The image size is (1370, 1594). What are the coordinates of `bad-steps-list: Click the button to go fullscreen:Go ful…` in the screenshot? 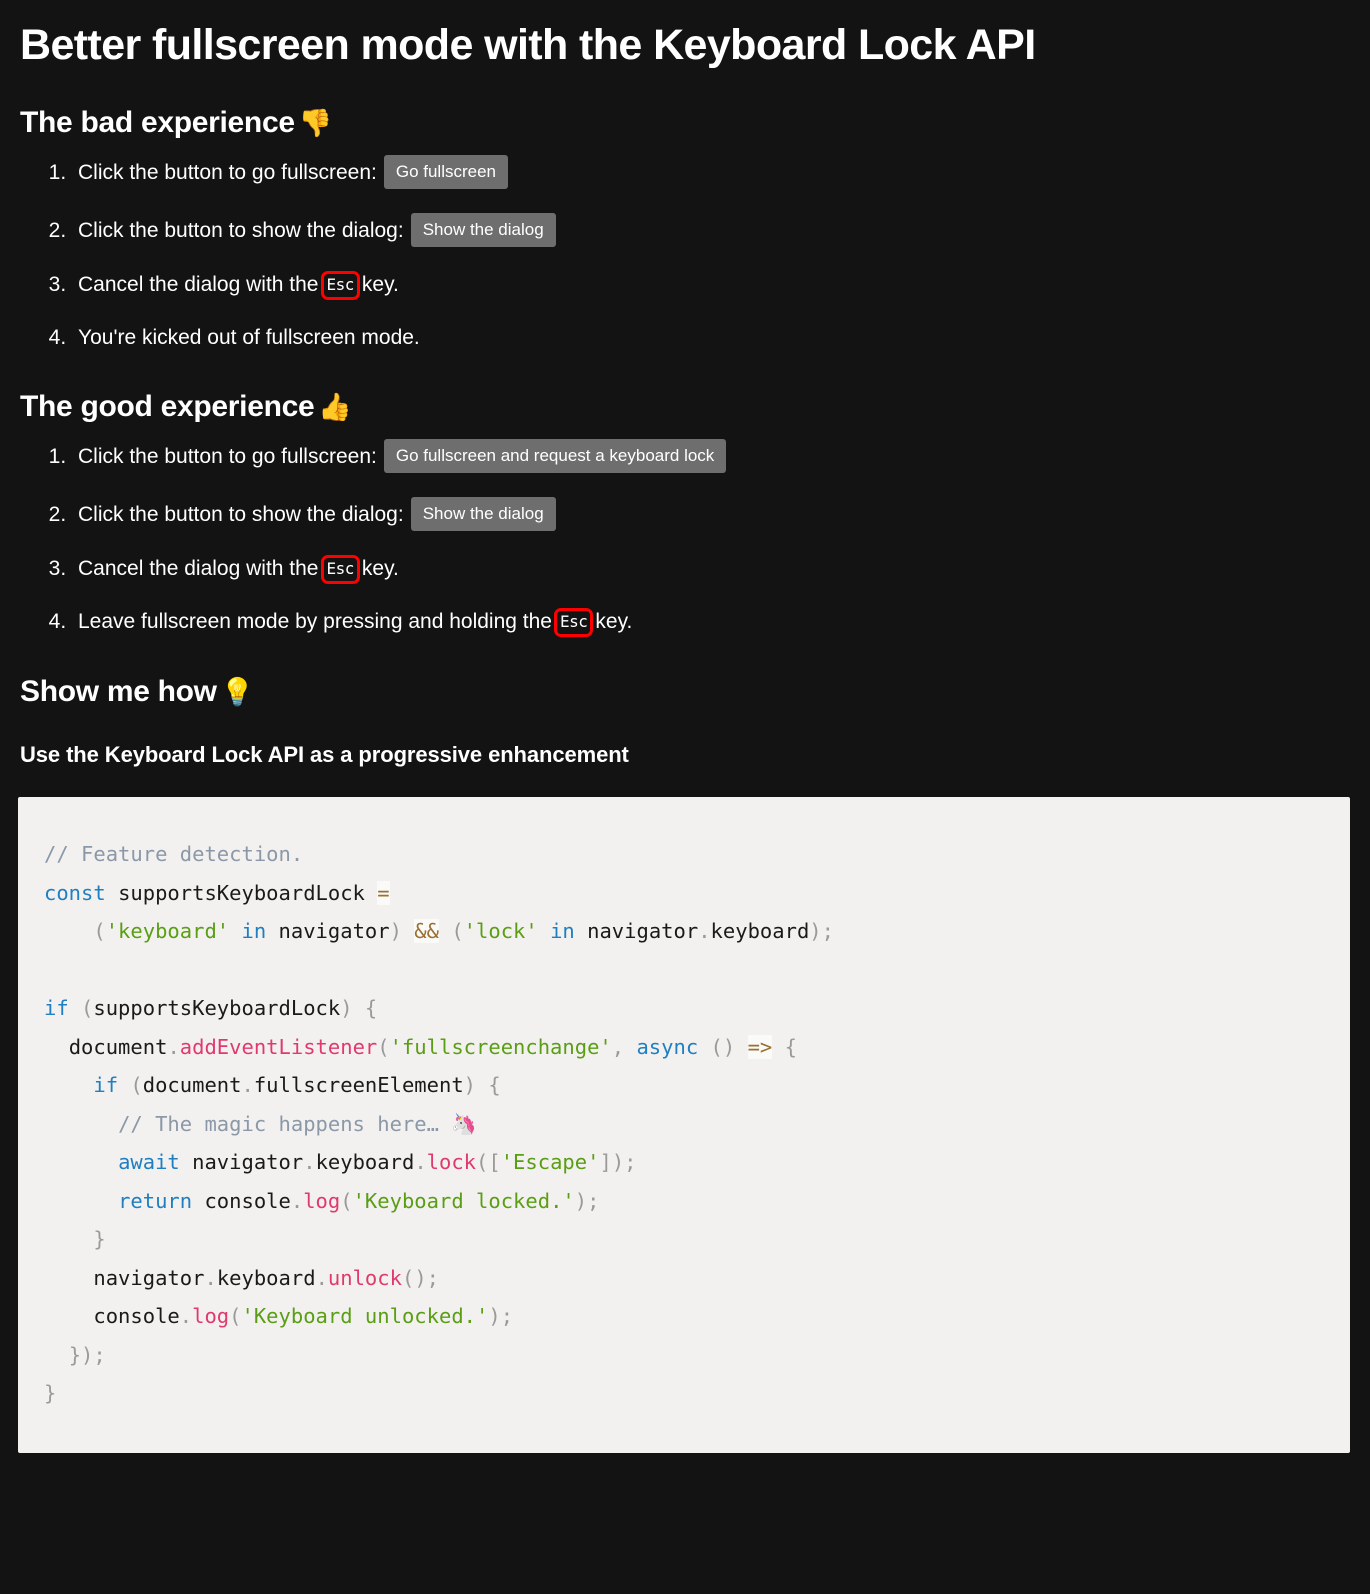 It's located at (685, 253).